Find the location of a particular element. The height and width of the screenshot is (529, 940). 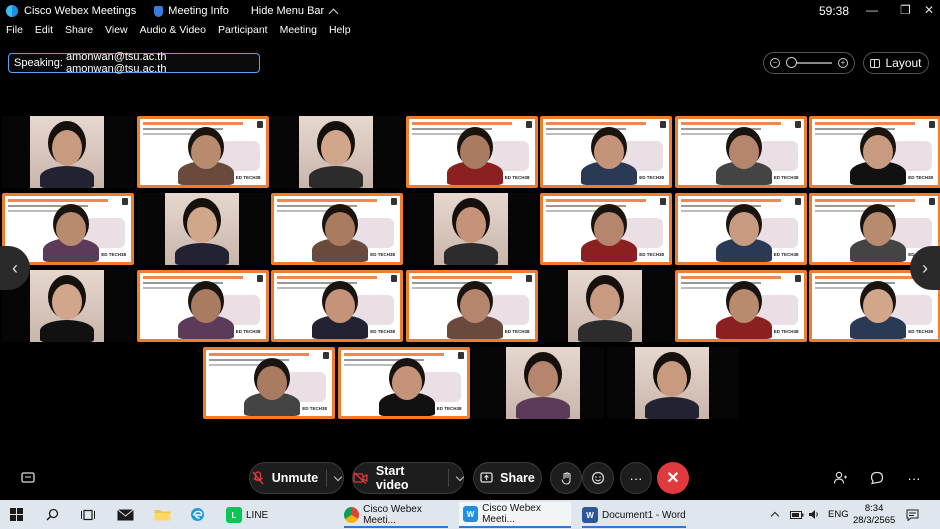

minimize-button: — is located at coordinates (872, 10).